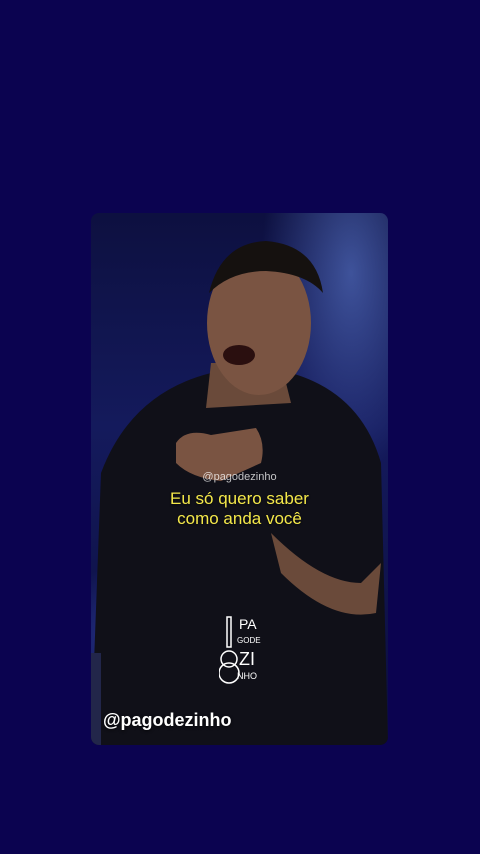 The image size is (480, 854). Describe the element at coordinates (247, 676) in the screenshot. I see `svg-text: NHO` at that location.